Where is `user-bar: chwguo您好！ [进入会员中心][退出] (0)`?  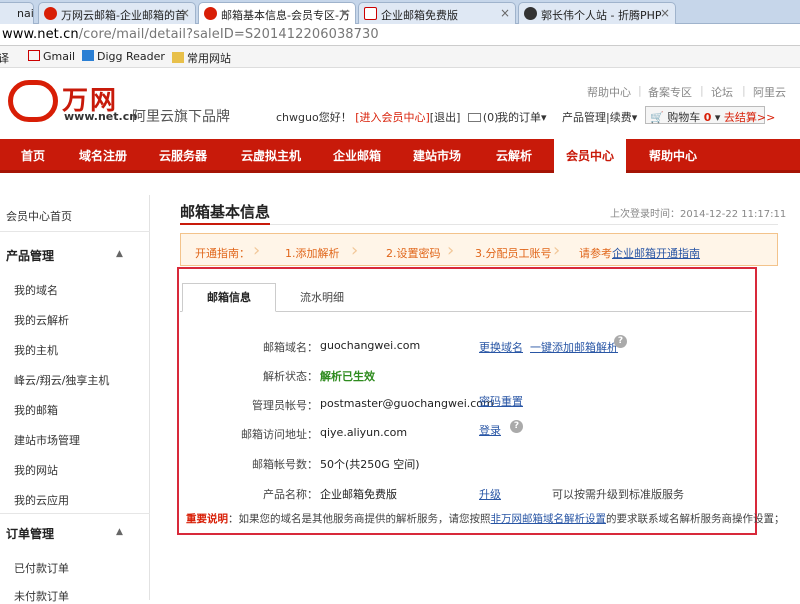 user-bar: chwguo您好！ [进入会员中心][退出] (0) is located at coordinates (387, 117).